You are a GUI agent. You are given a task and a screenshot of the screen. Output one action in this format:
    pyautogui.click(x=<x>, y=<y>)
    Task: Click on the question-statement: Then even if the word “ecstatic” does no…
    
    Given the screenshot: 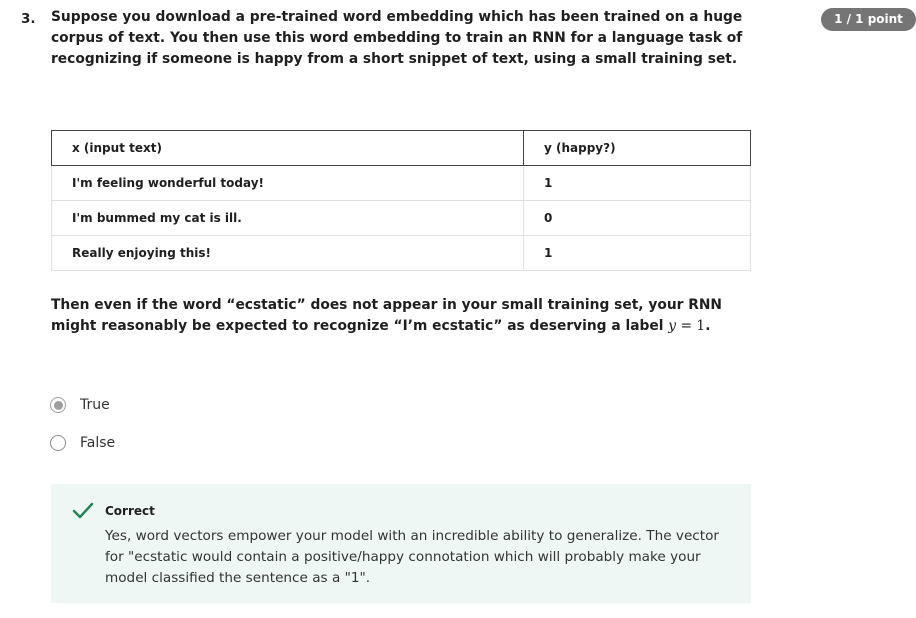 What is the action you would take?
    pyautogui.click(x=401, y=316)
    